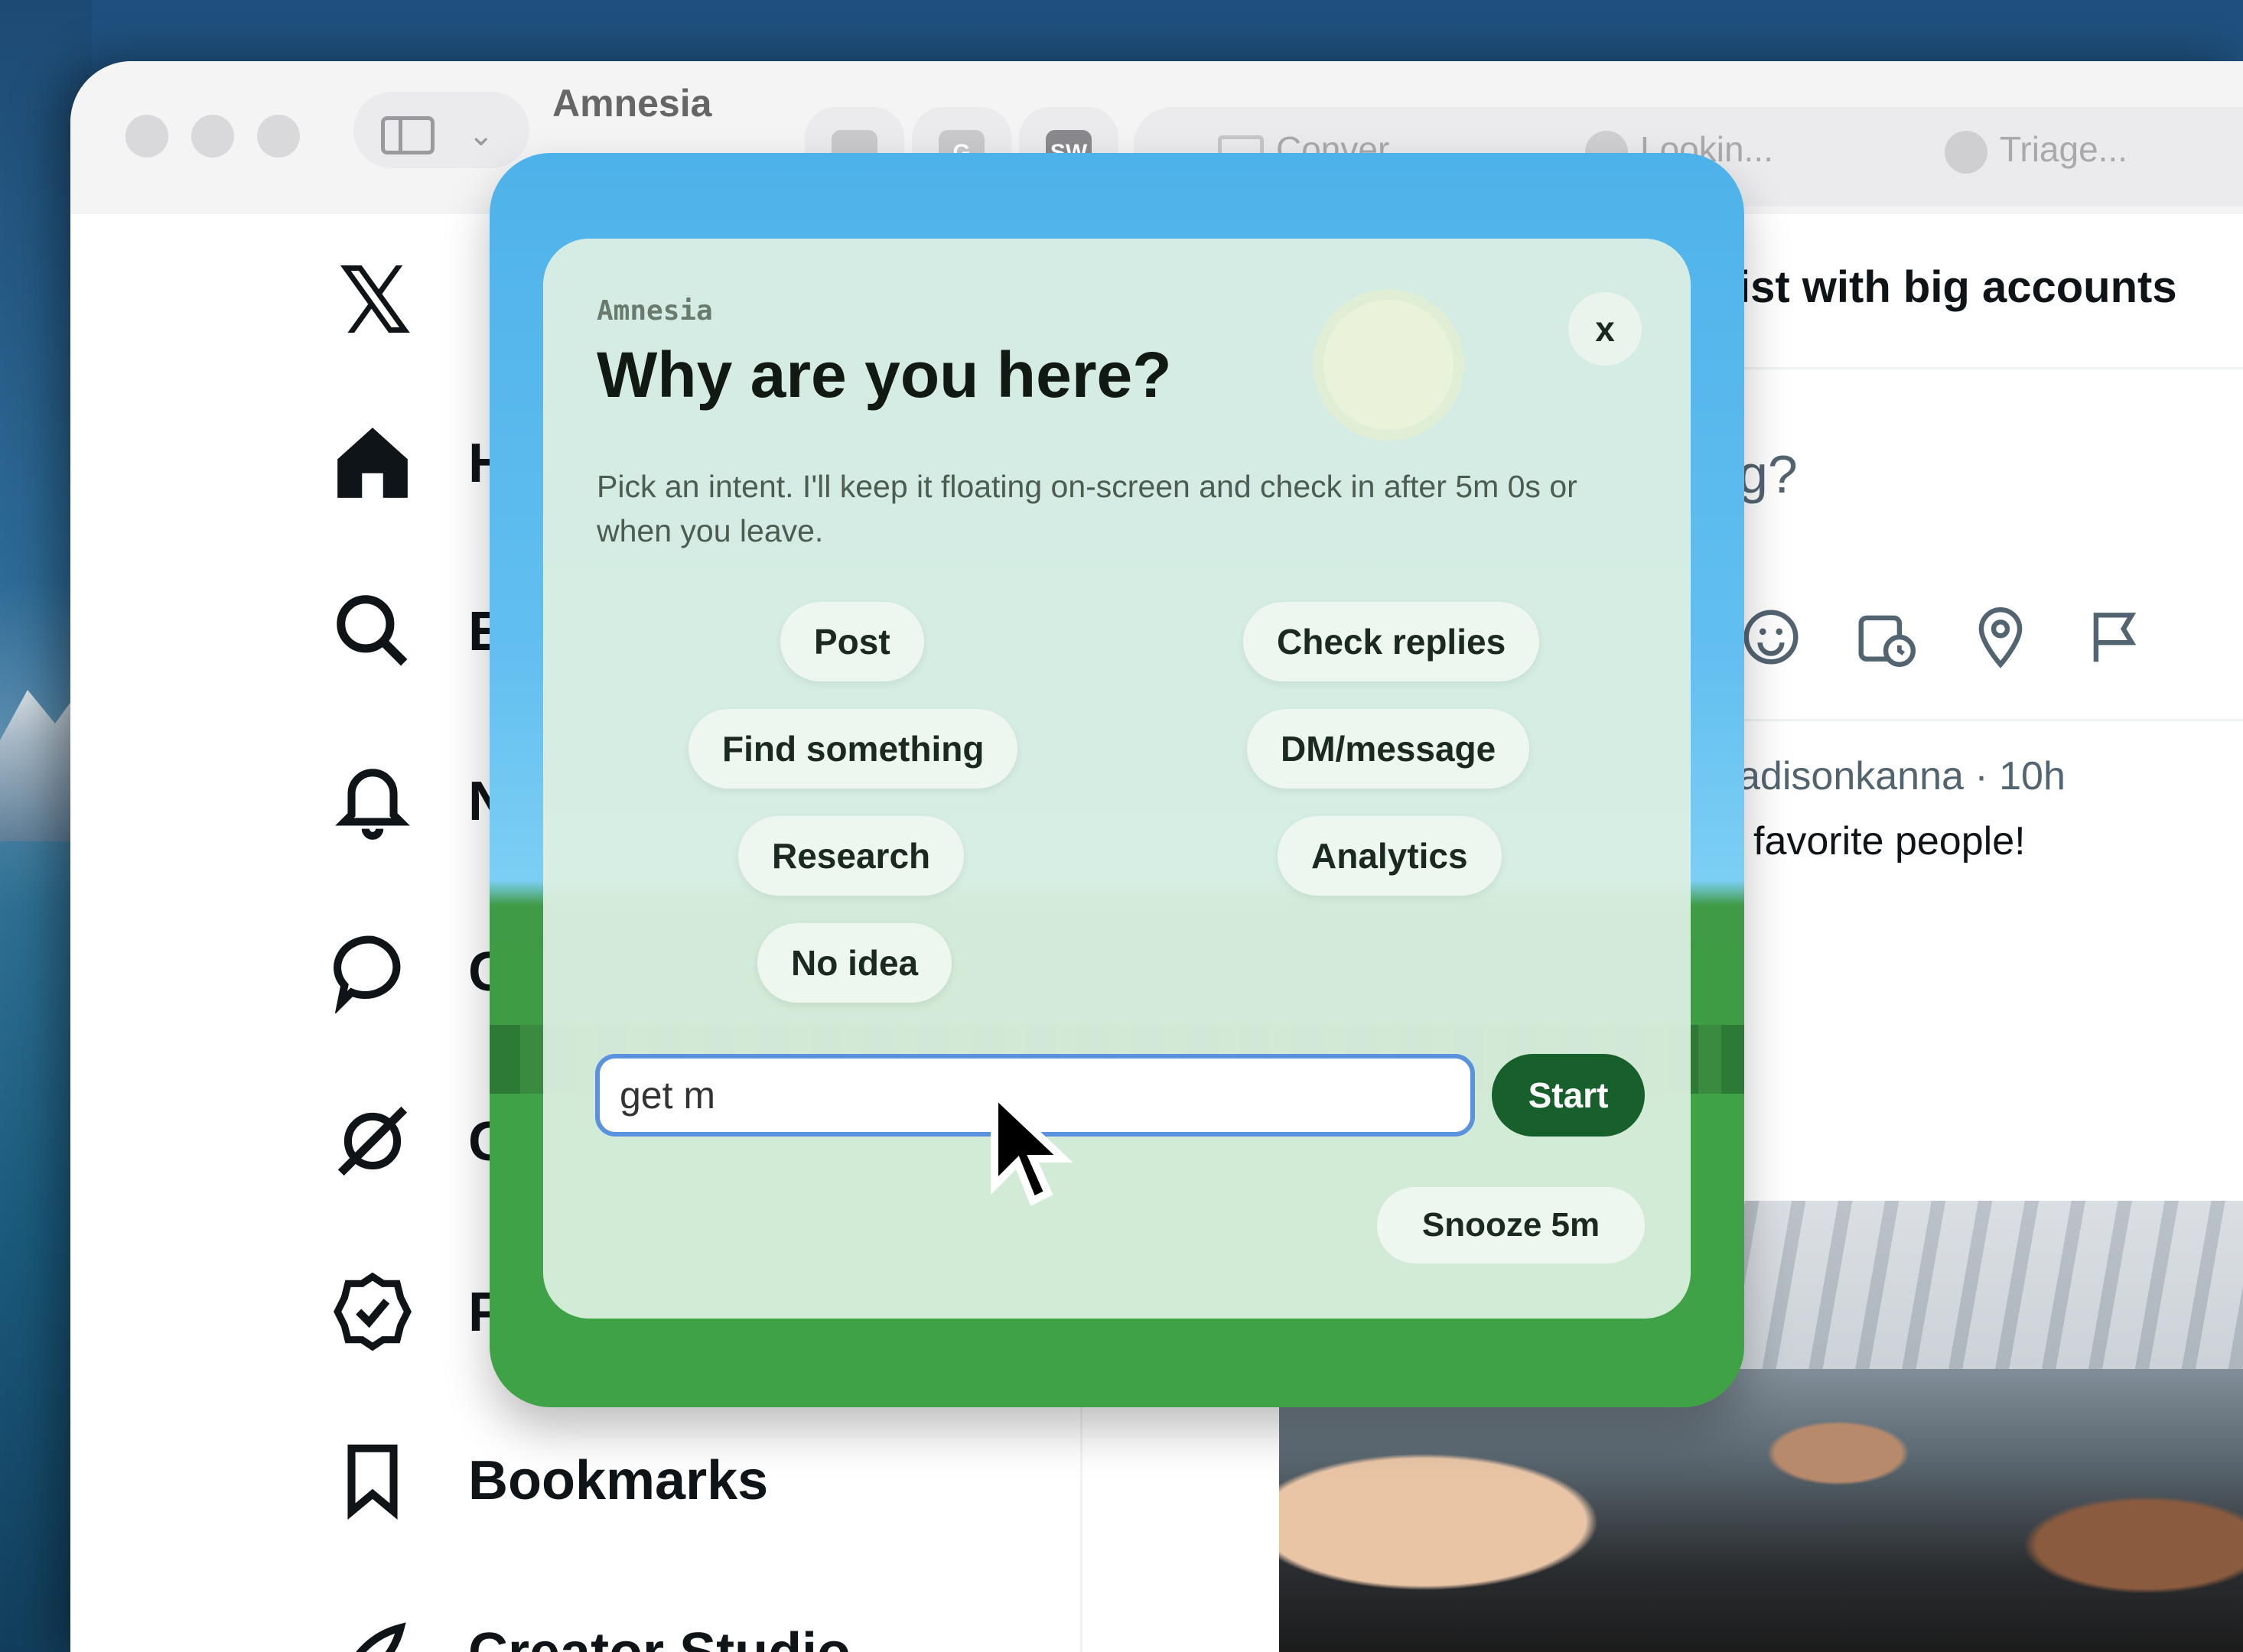 The image size is (2243, 1652). I want to click on post-meta: adisonkanna · 10h, so click(1902, 776).